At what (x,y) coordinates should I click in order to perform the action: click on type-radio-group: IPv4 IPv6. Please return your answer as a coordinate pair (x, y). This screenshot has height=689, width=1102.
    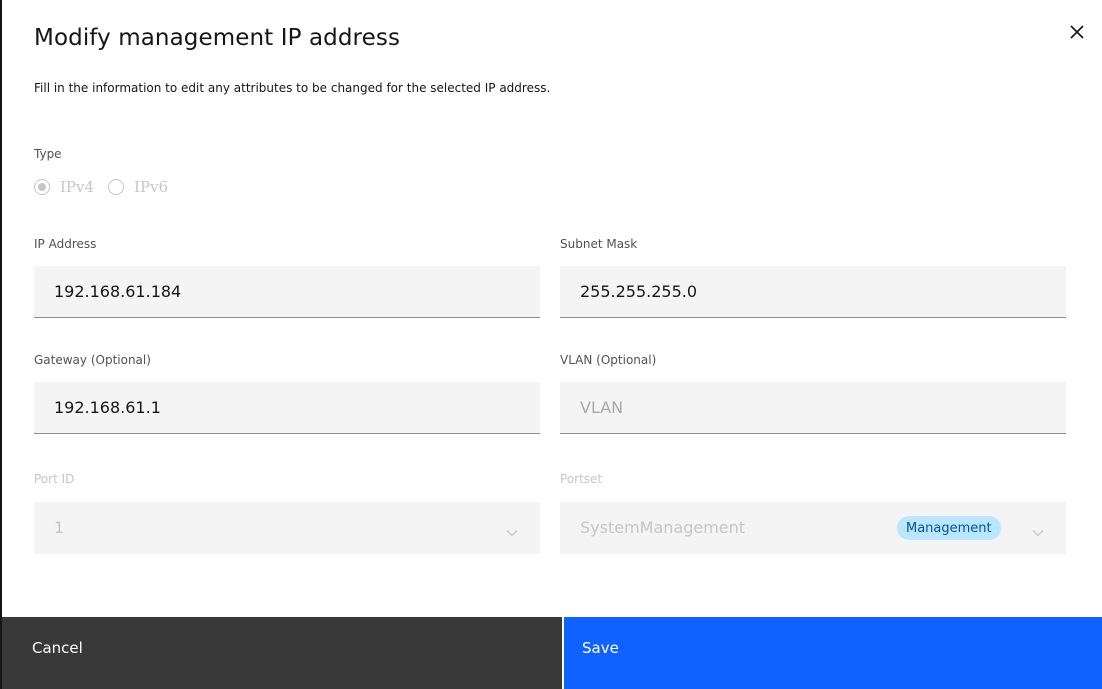
    Looking at the image, I should click on (108, 187).